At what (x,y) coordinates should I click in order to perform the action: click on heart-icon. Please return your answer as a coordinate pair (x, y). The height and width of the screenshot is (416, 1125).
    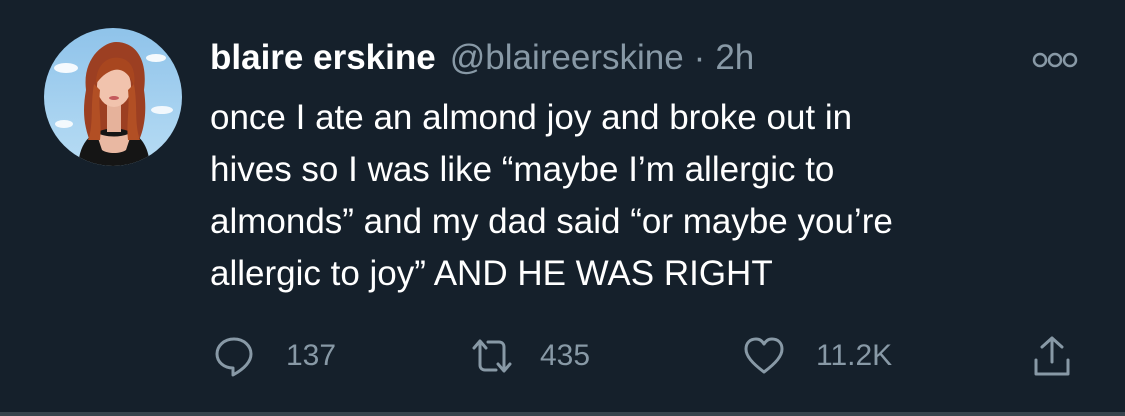
    Looking at the image, I should click on (764, 356).